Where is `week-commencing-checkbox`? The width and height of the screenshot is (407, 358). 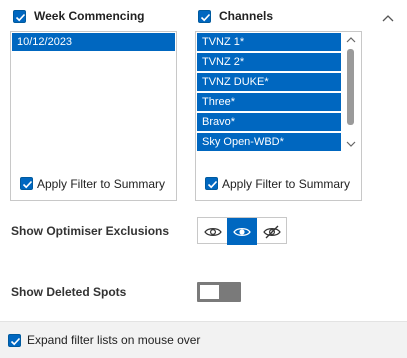
week-commencing-checkbox is located at coordinates (19, 16).